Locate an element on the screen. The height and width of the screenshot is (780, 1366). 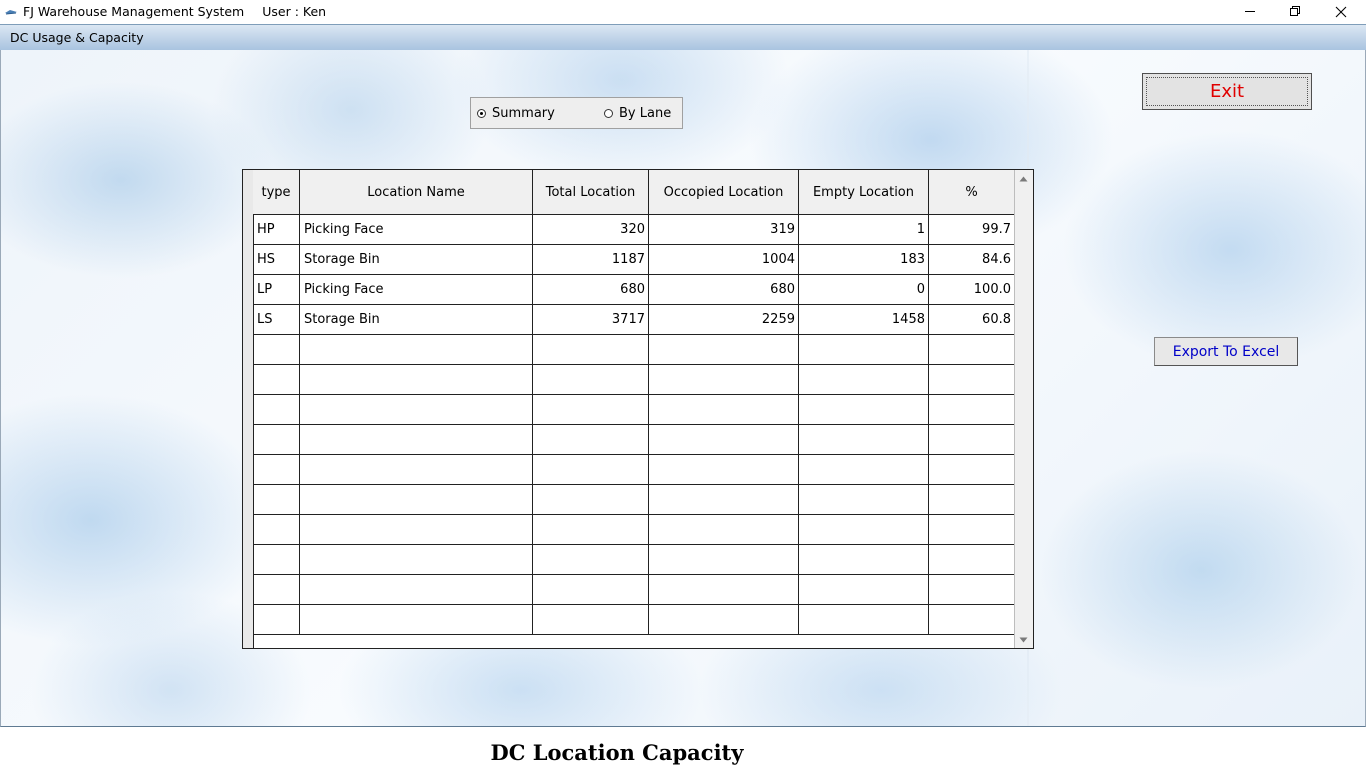
table-row: HS Storage Bin 1187 1004 183 84.6 is located at coordinates (634, 260).